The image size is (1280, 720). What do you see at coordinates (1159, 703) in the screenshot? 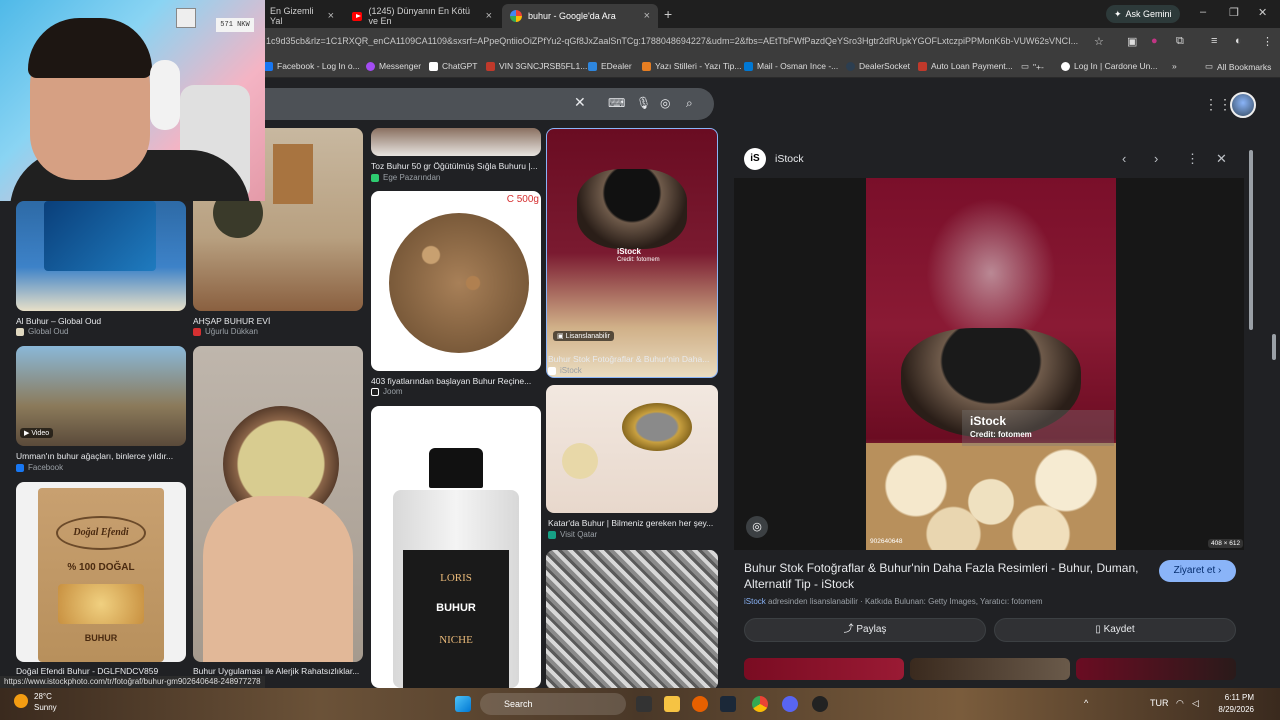
I see `language-indicator: TUR` at bounding box center [1159, 703].